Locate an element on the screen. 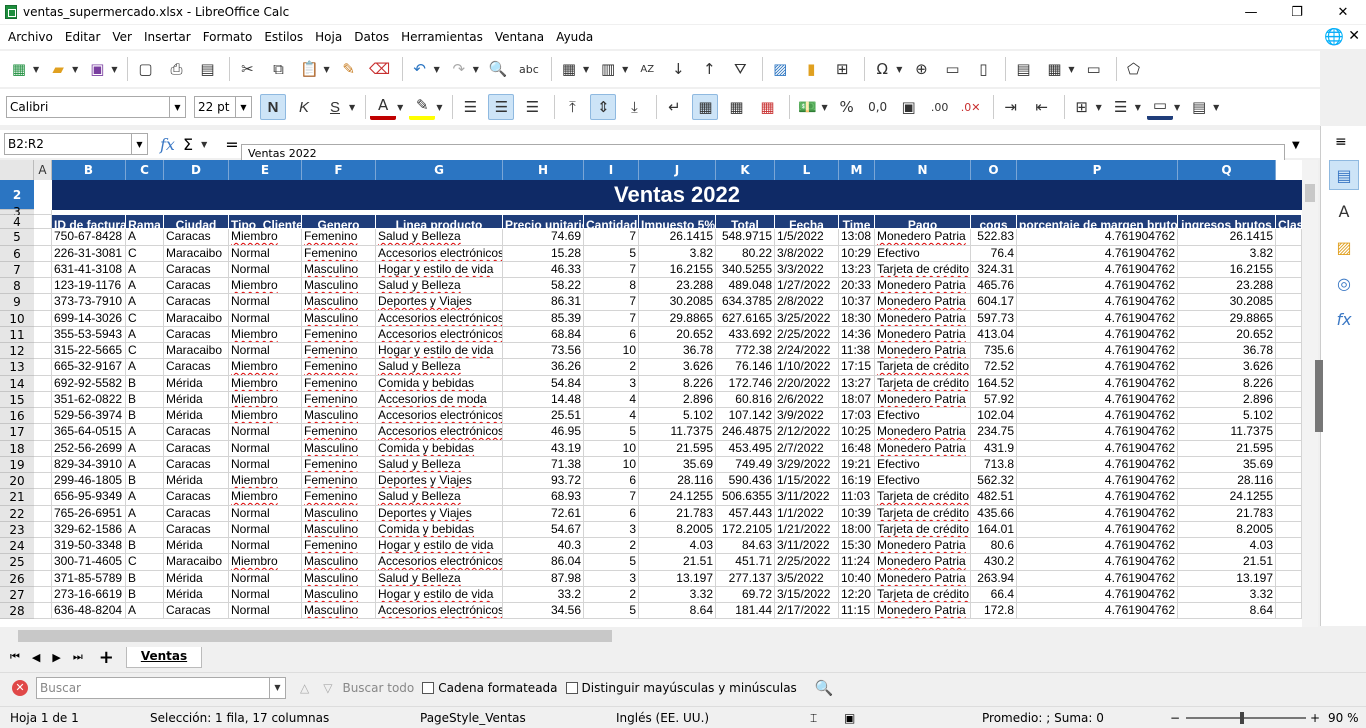 This screenshot has width=1366, height=728. status-language: Inglés (EE. UU.) is located at coordinates (662, 718).